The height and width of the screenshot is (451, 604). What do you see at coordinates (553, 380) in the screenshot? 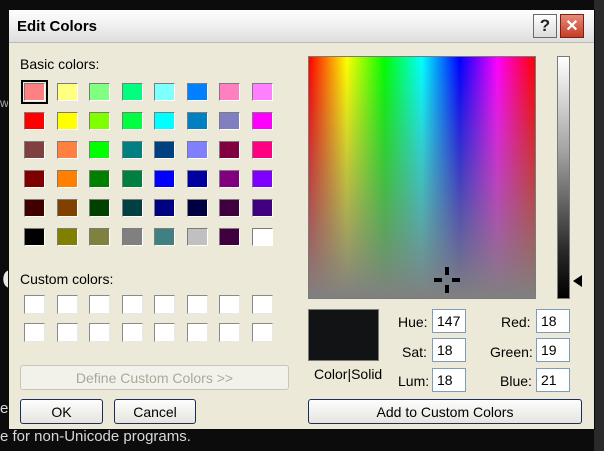
I see `blue-field: 21` at bounding box center [553, 380].